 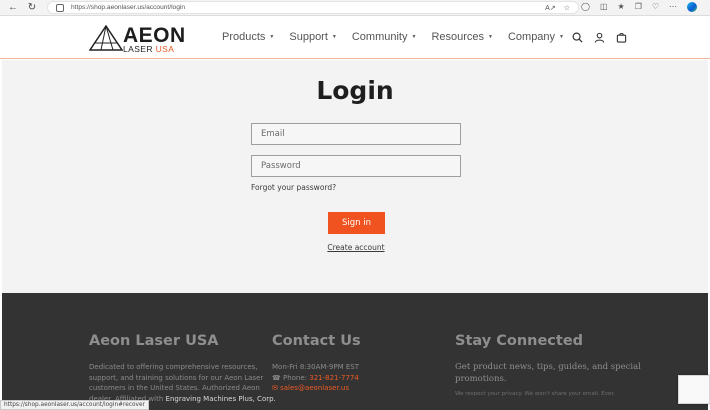 I want to click on logo-subtitle: LASER USA, so click(x=149, y=49).